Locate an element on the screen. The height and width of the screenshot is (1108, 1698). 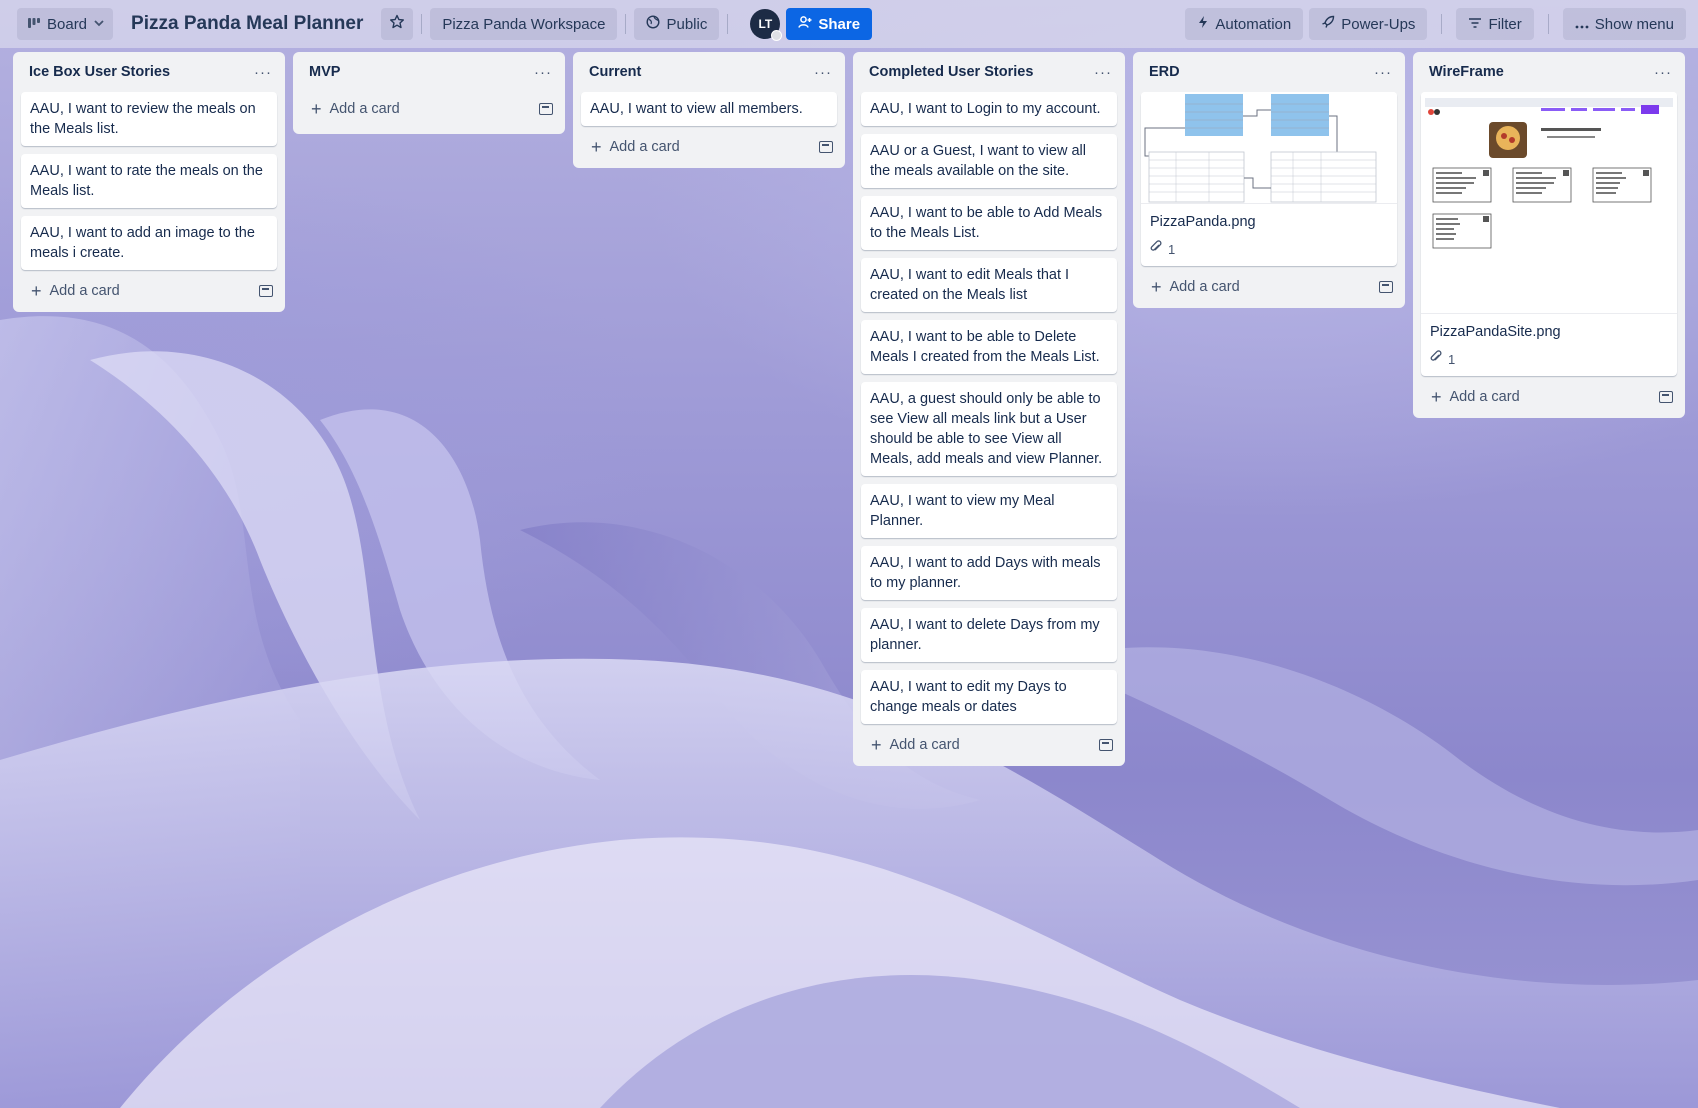
attachment-card: PizzaPanda.png 1 is located at coordinates (1269, 179).